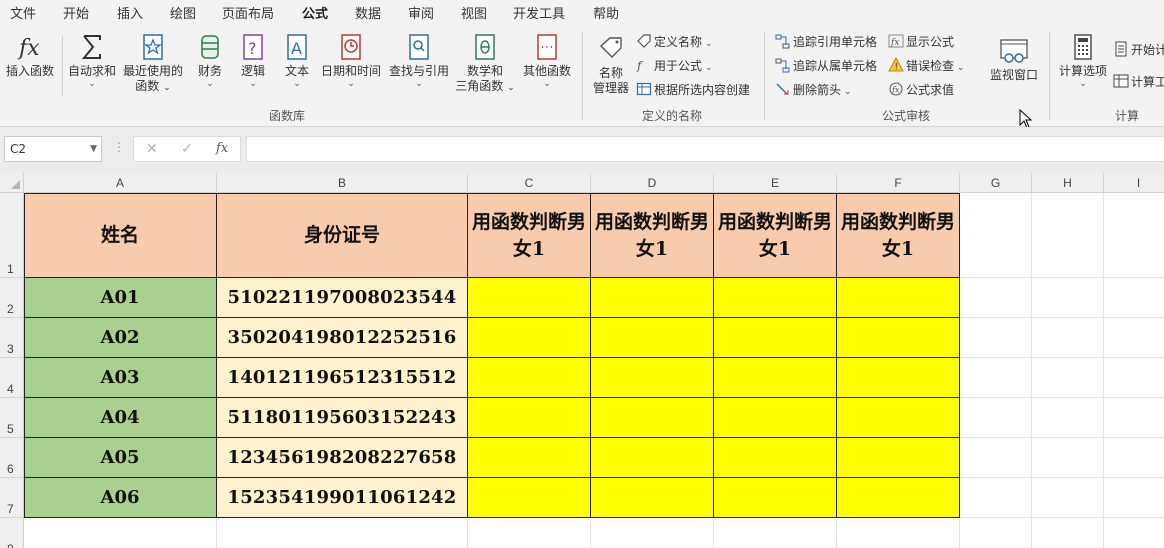 This screenshot has width=1164, height=548. I want to click on column-header-i: I, so click(1134, 183).